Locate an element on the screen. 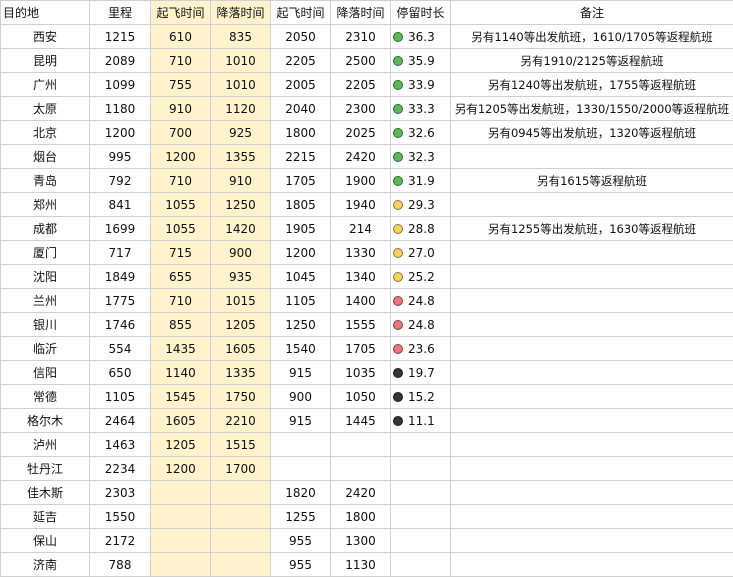 Image resolution: width=733 pixels, height=577 pixels. return-departure-cell: 1905 is located at coordinates (300, 228).